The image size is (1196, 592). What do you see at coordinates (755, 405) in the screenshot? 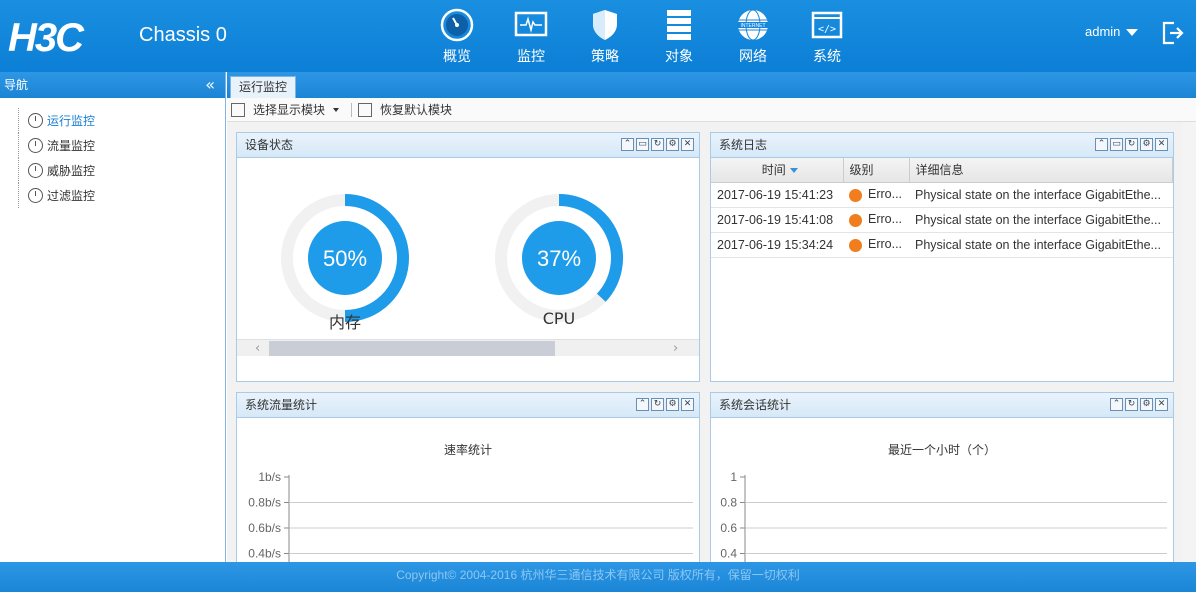
I see `panel-title: 系统会话统计` at bounding box center [755, 405].